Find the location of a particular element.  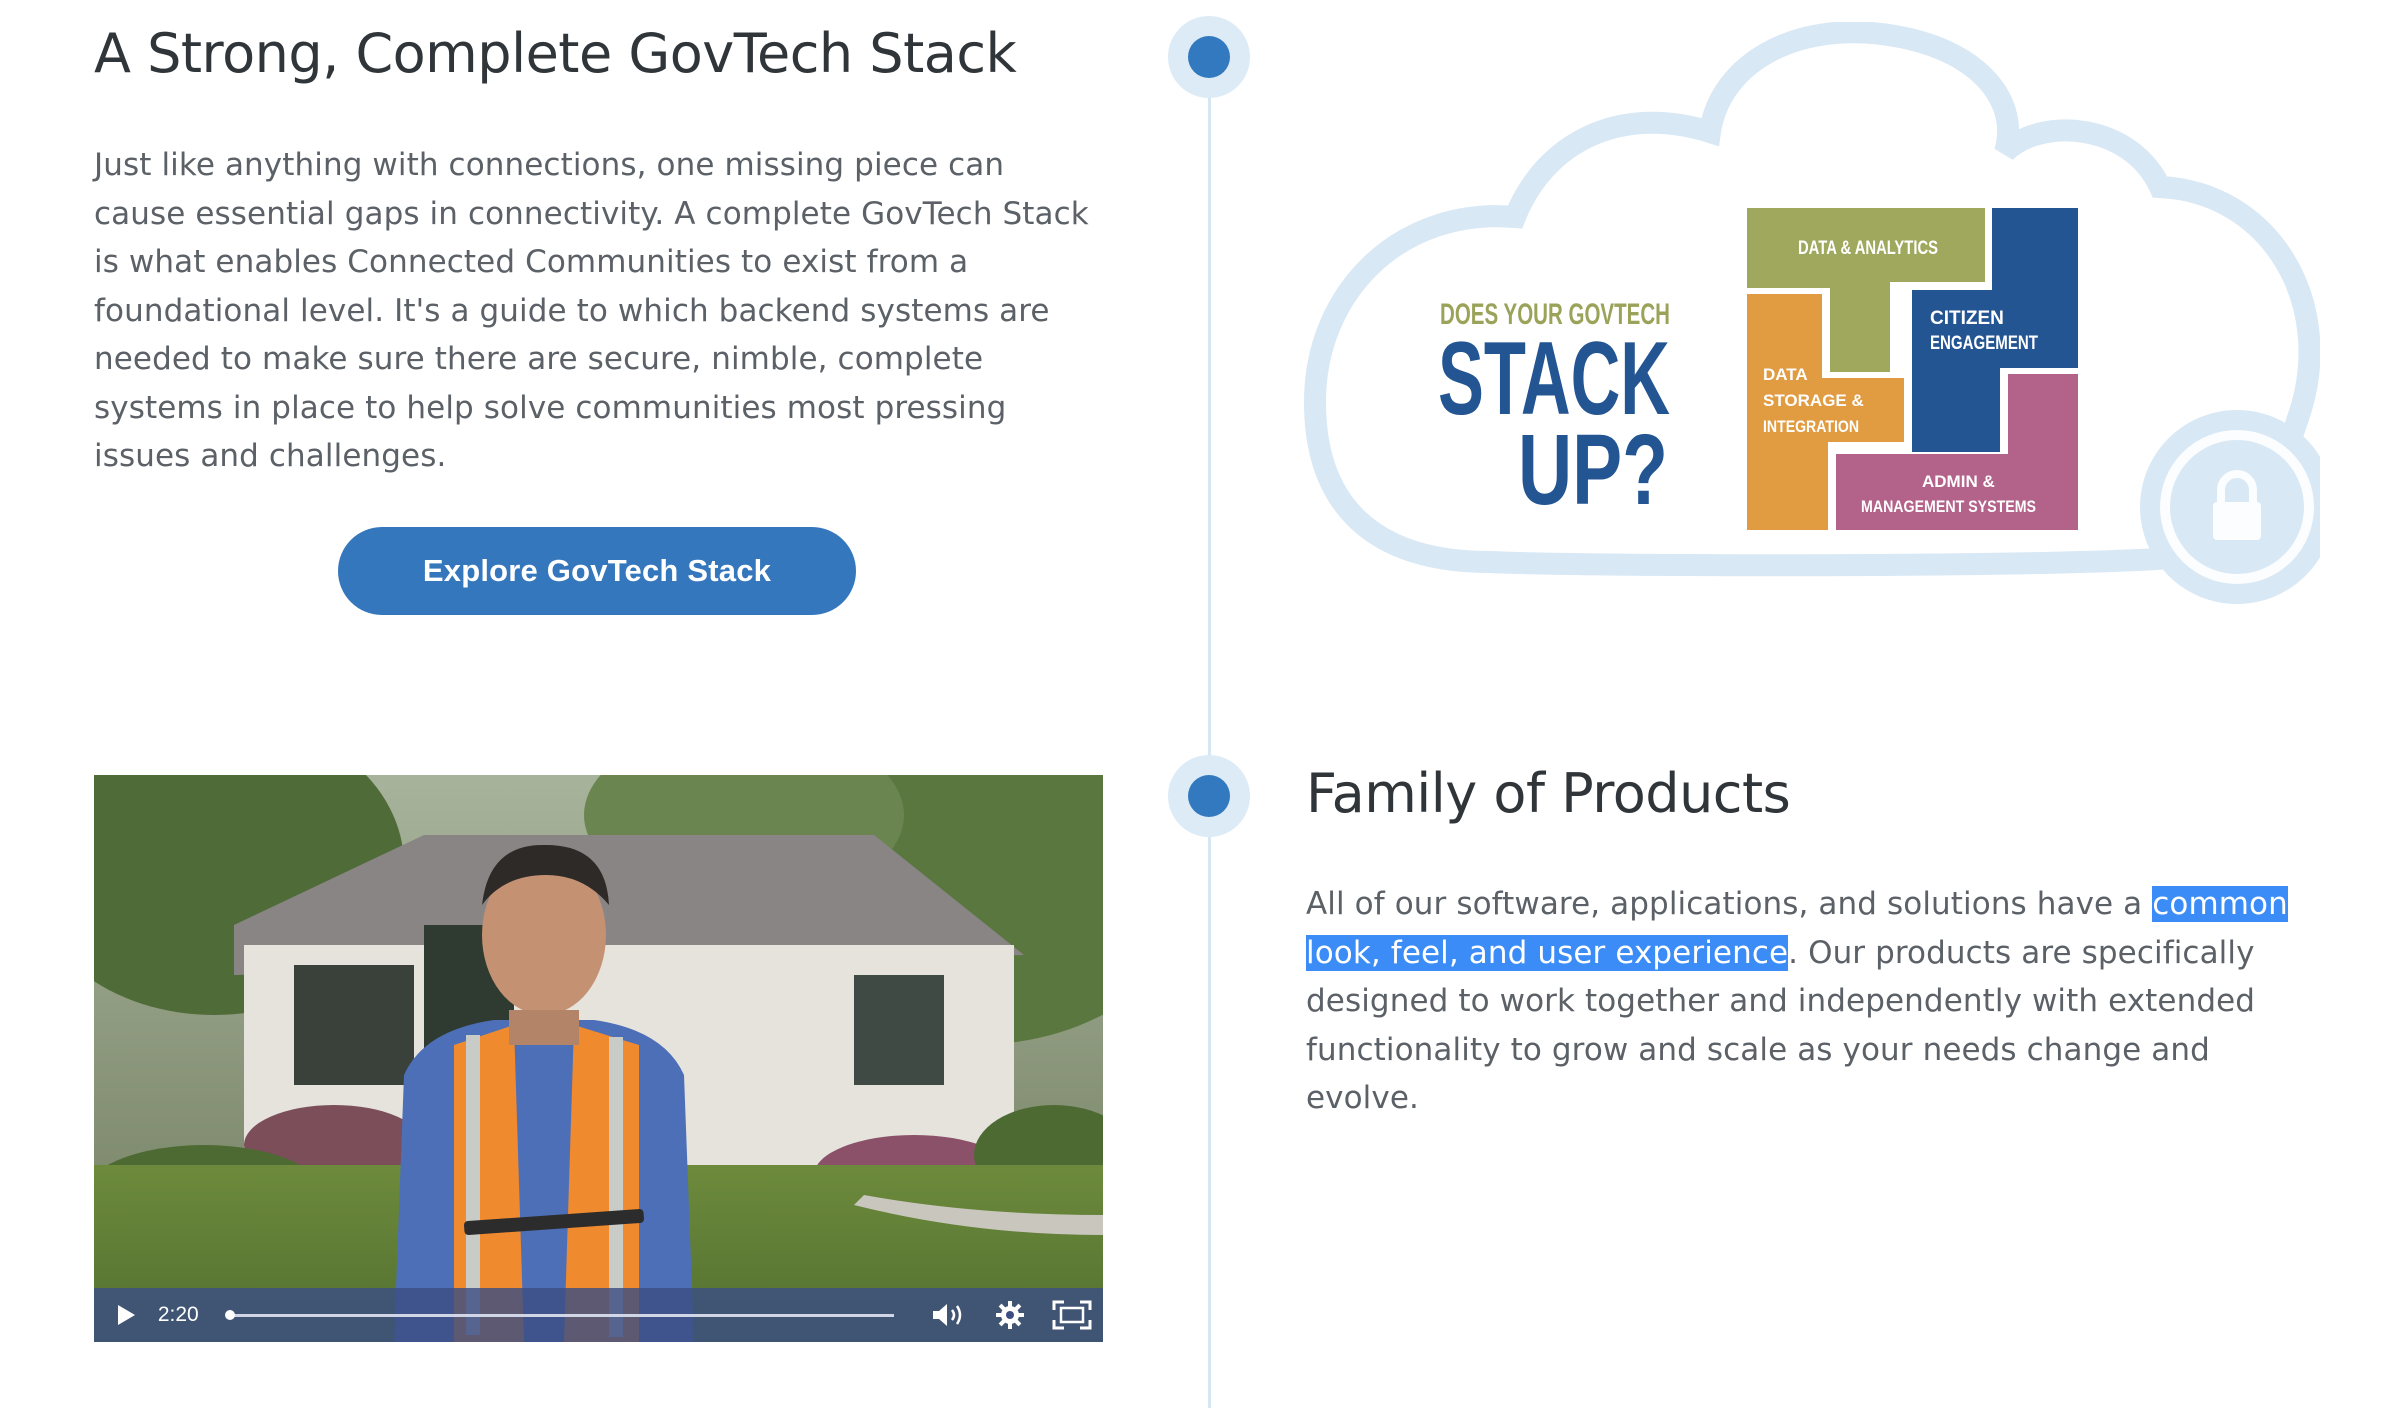

settings-button is located at coordinates (1010, 1315).